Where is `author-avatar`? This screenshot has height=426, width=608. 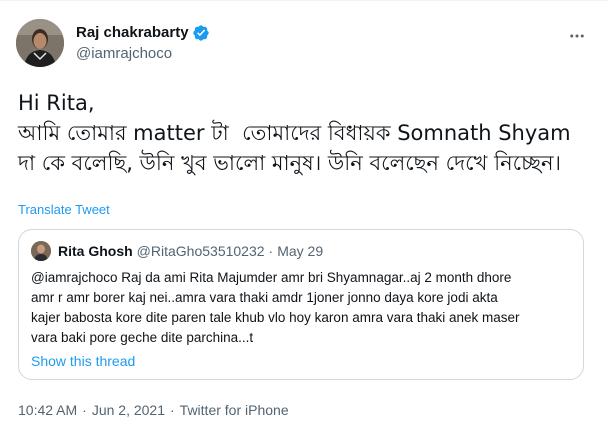 author-avatar is located at coordinates (40, 43).